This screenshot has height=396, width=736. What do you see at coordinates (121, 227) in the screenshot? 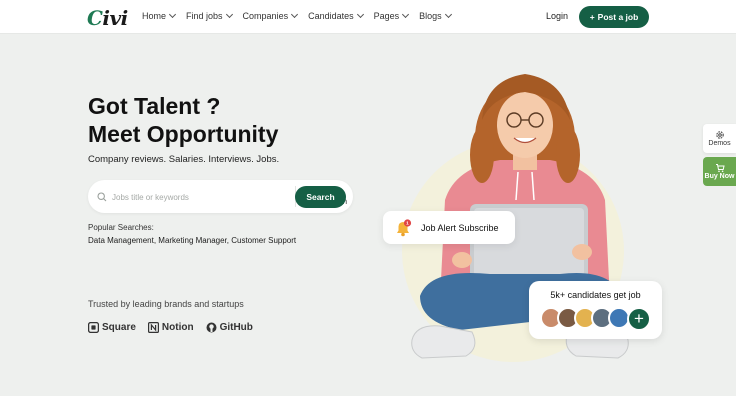
I see `popular-searches-label: Popular Searches:` at bounding box center [121, 227].